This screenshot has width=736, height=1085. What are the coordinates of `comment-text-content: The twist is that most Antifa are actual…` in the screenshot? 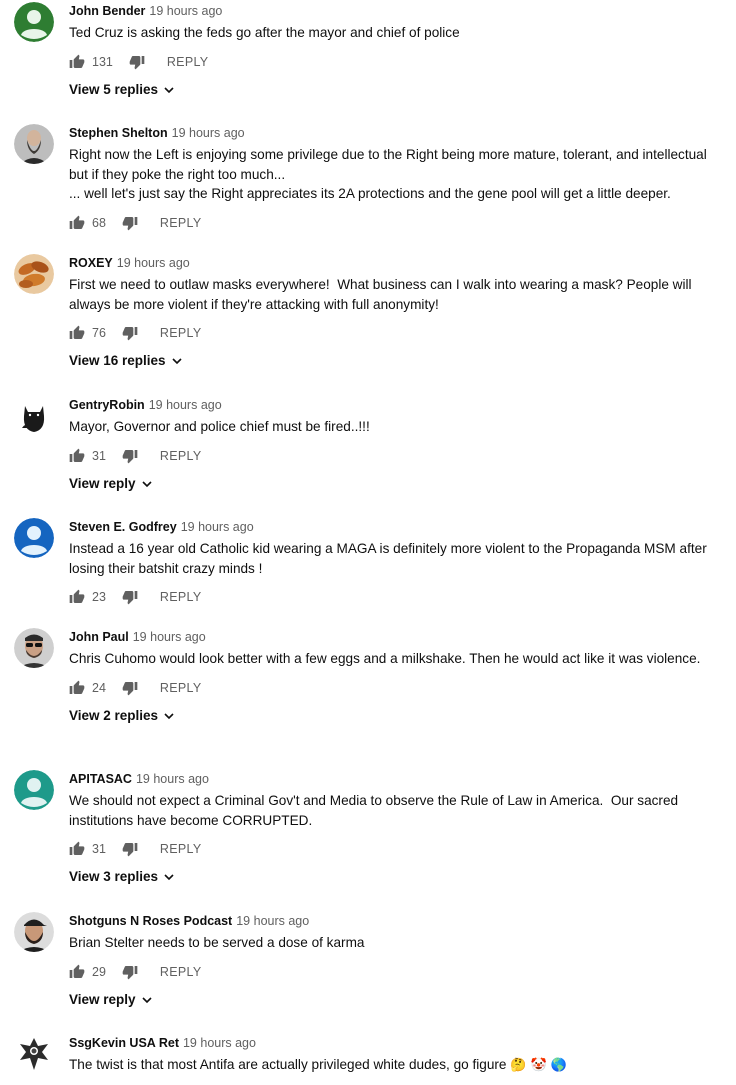 It's located at (288, 1064).